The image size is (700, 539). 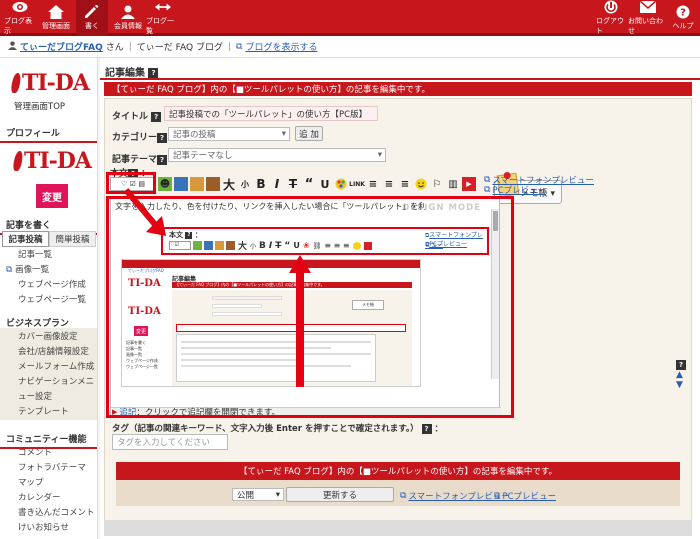 I want to click on heading-rule, so click(x=400, y=79).